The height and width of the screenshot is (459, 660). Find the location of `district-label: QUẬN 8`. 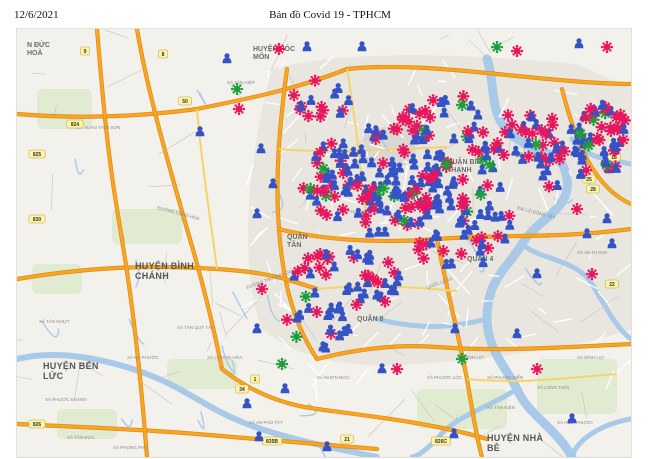

district-label: QUẬN 8 is located at coordinates (370, 318).